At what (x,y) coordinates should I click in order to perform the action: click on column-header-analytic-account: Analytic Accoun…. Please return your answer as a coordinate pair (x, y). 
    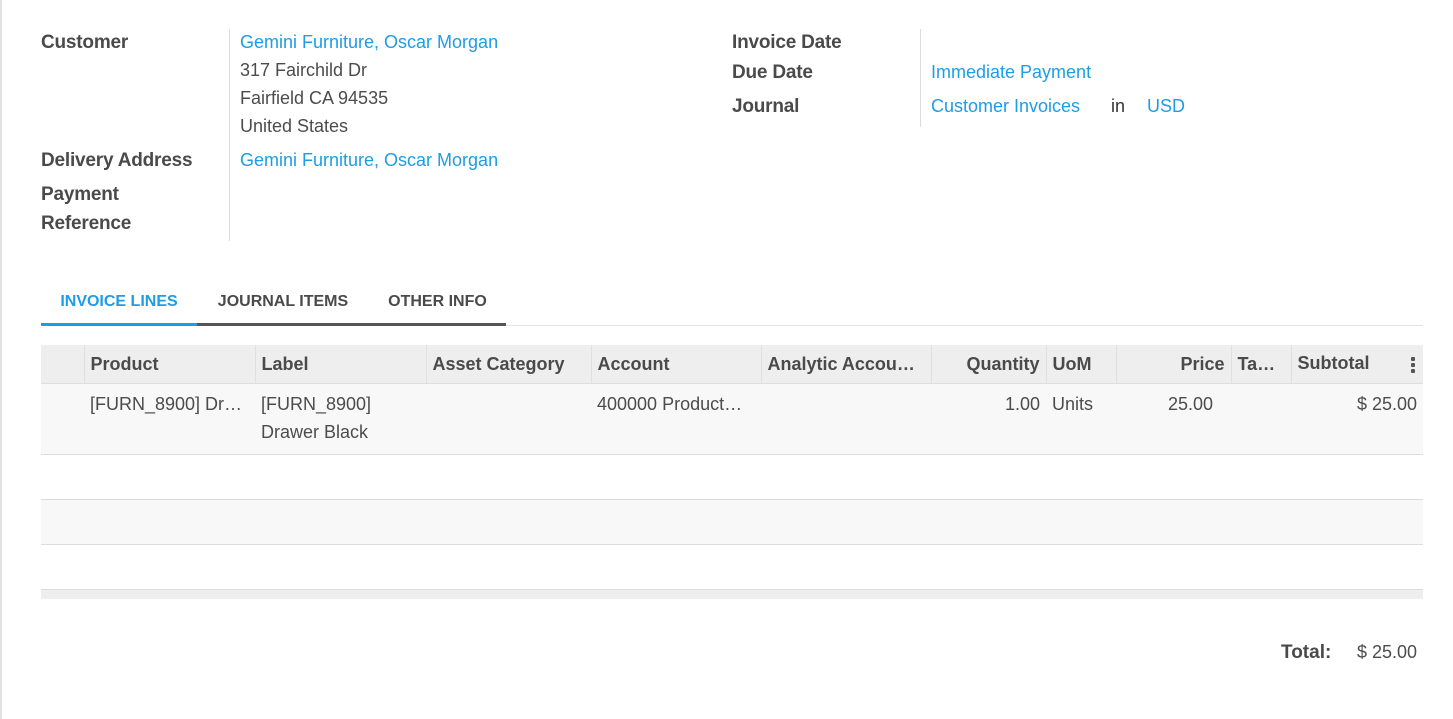
    Looking at the image, I should click on (845, 364).